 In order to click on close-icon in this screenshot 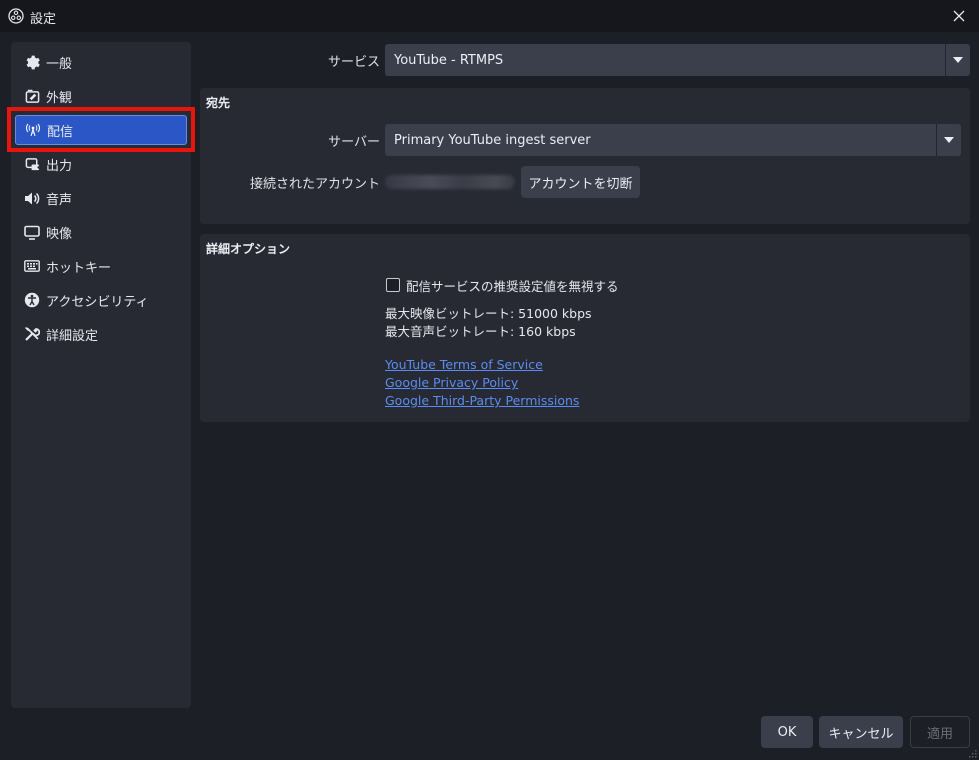, I will do `click(959, 16)`.